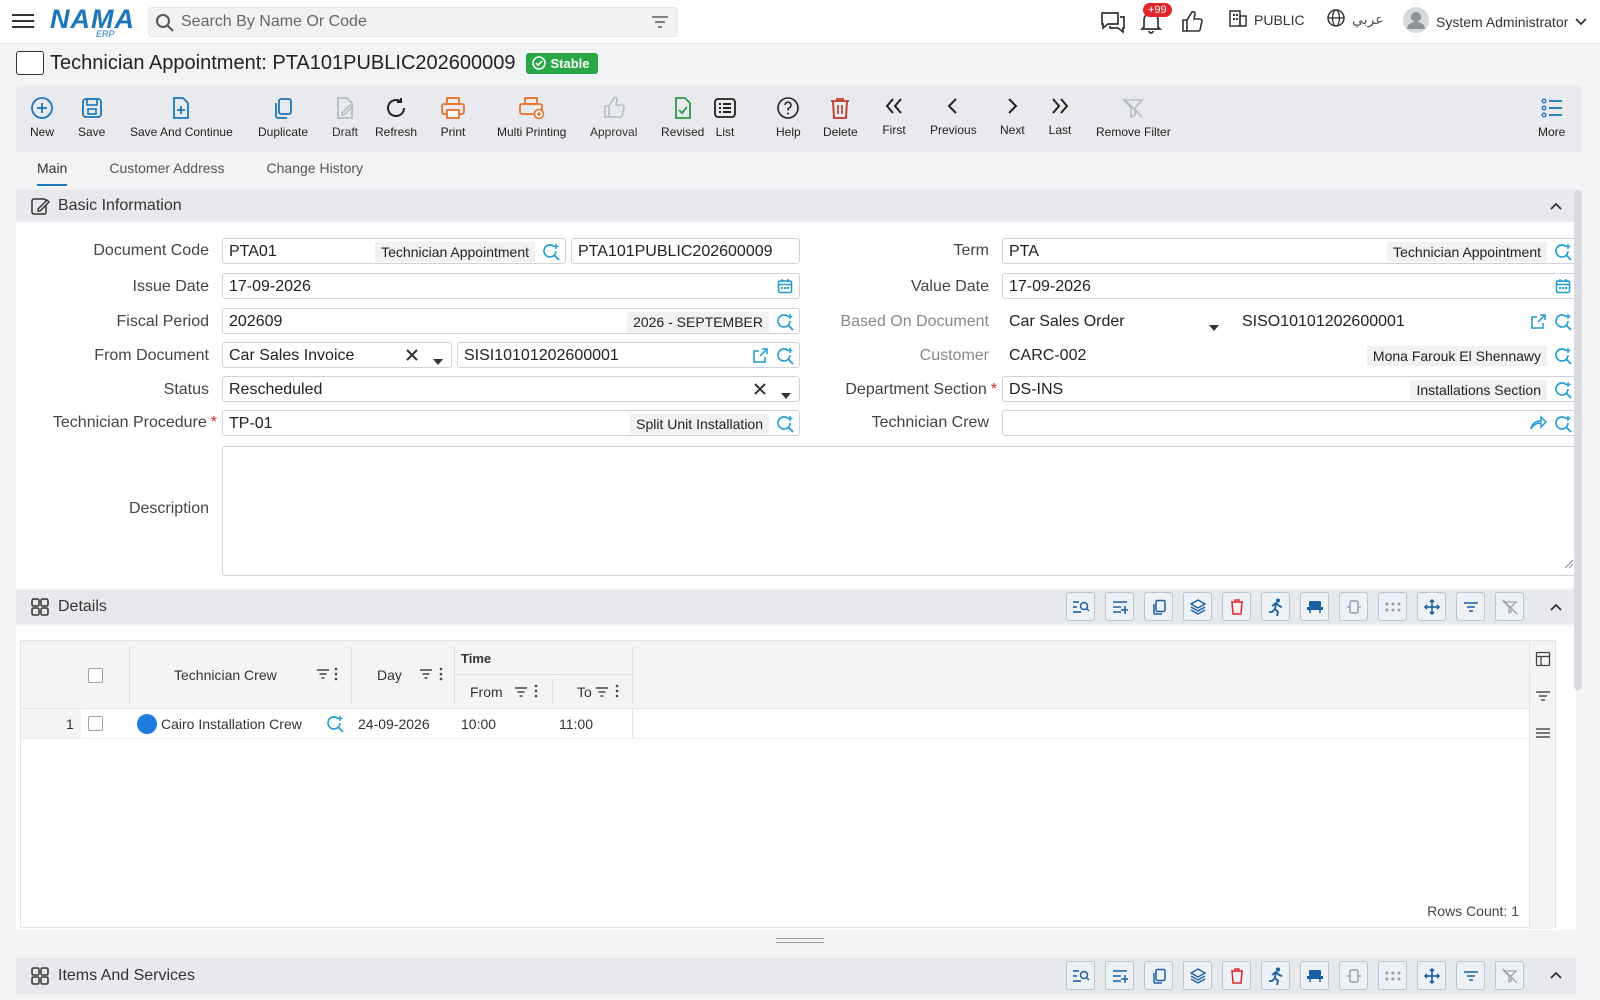 This screenshot has height=1000, width=1600. Describe the element at coordinates (584, 692) in the screenshot. I see `column-header-to: To` at that location.